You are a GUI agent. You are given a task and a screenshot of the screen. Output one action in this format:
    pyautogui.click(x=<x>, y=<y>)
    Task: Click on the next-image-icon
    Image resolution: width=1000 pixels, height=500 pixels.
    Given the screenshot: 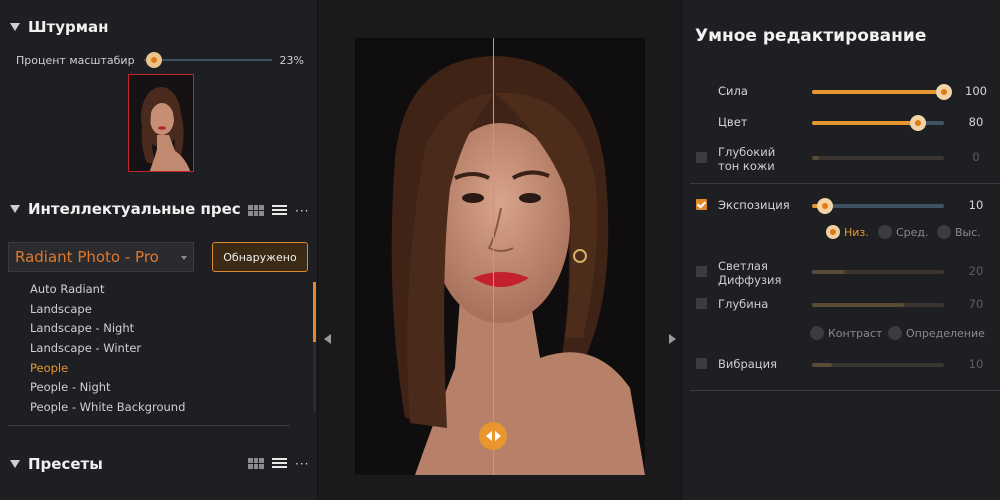 What is the action you would take?
    pyautogui.click(x=672, y=339)
    